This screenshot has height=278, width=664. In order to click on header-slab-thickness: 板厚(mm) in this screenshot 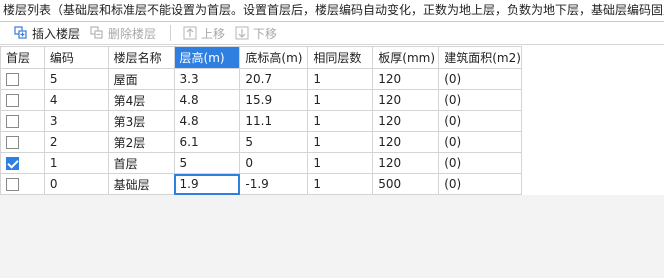, I will do `click(406, 57)`.